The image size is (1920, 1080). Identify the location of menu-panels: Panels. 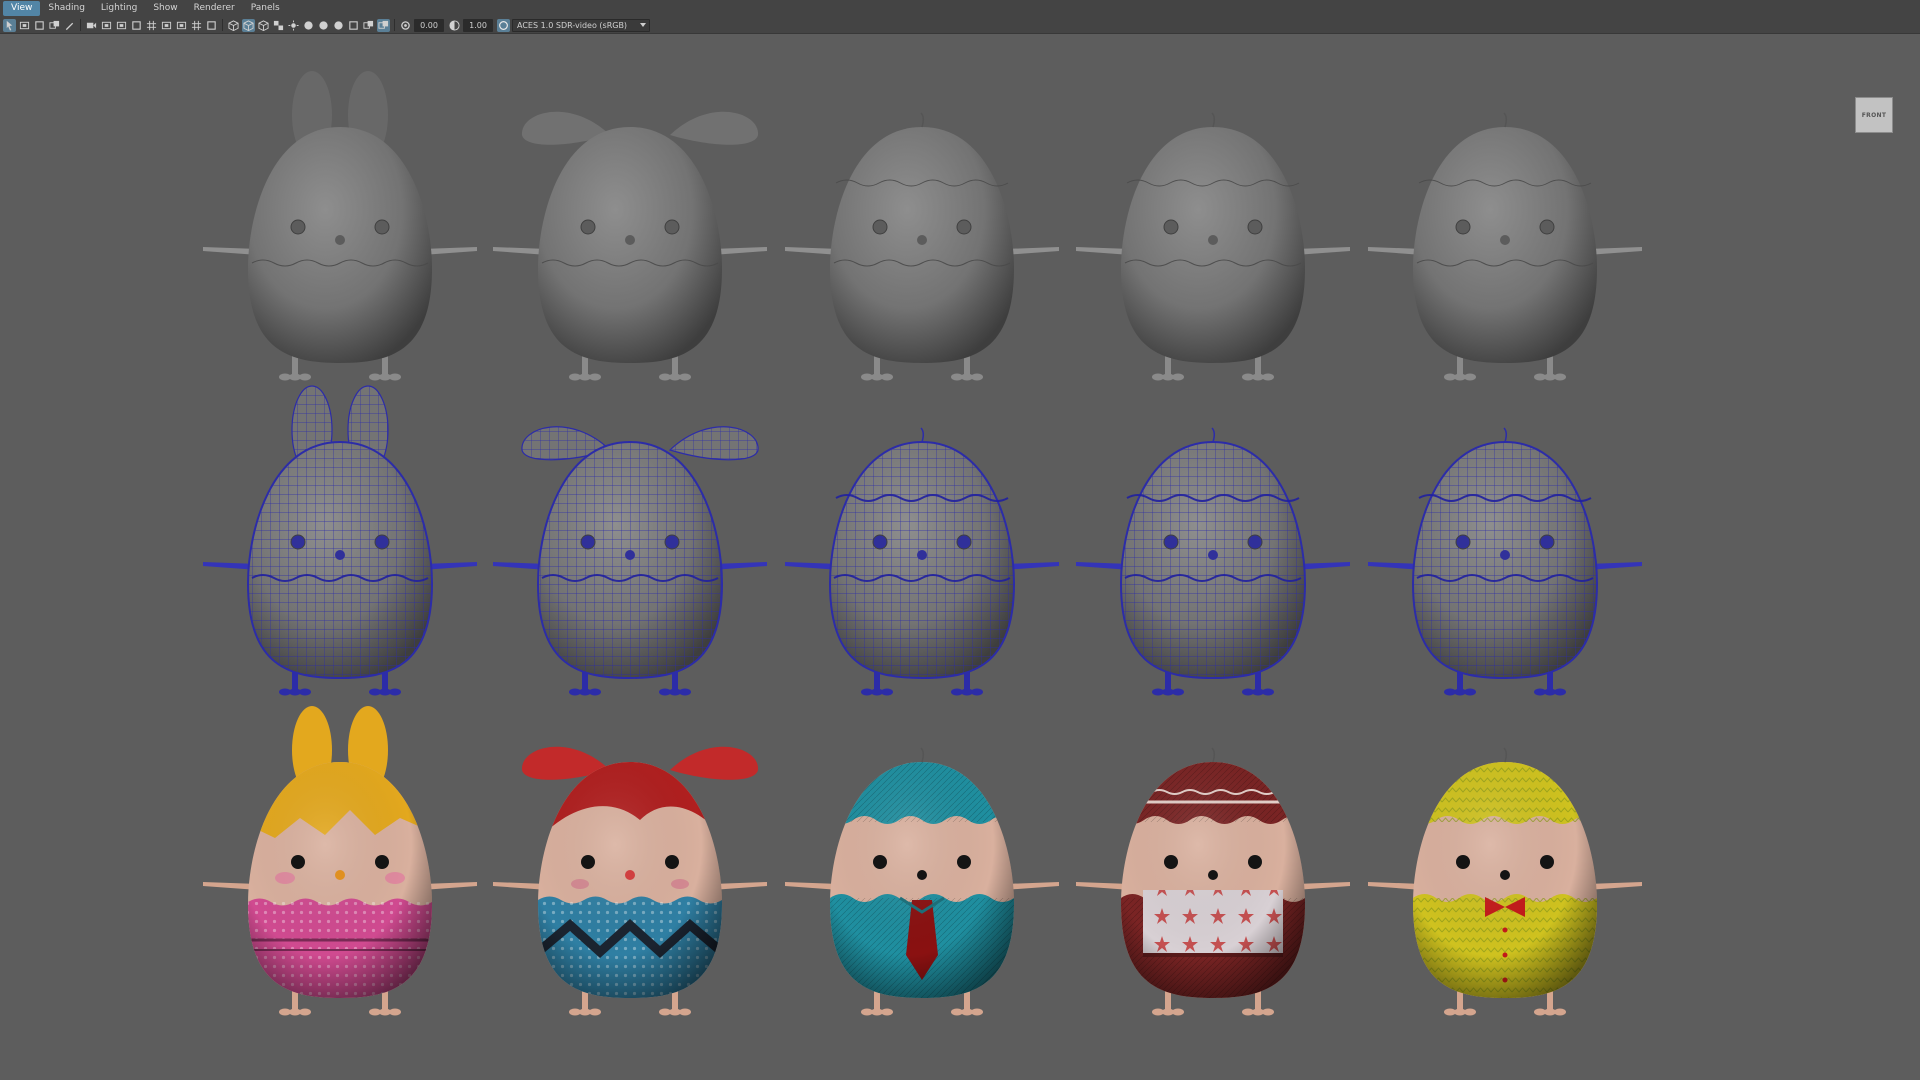
(265, 8).